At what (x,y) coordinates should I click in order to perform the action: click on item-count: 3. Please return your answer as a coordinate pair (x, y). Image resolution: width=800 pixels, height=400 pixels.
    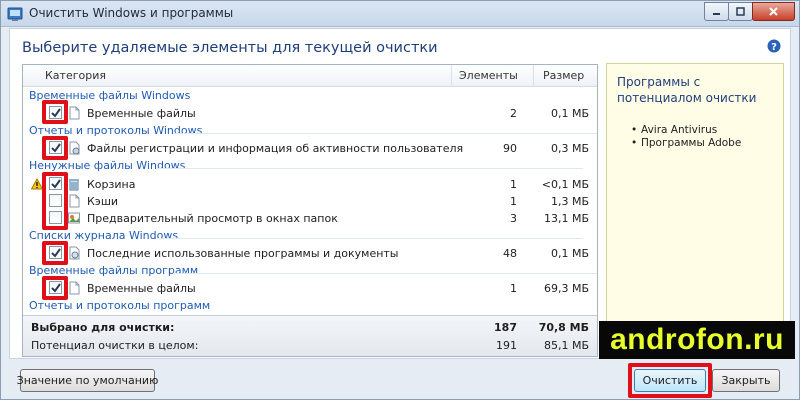
    Looking at the image, I should click on (513, 218).